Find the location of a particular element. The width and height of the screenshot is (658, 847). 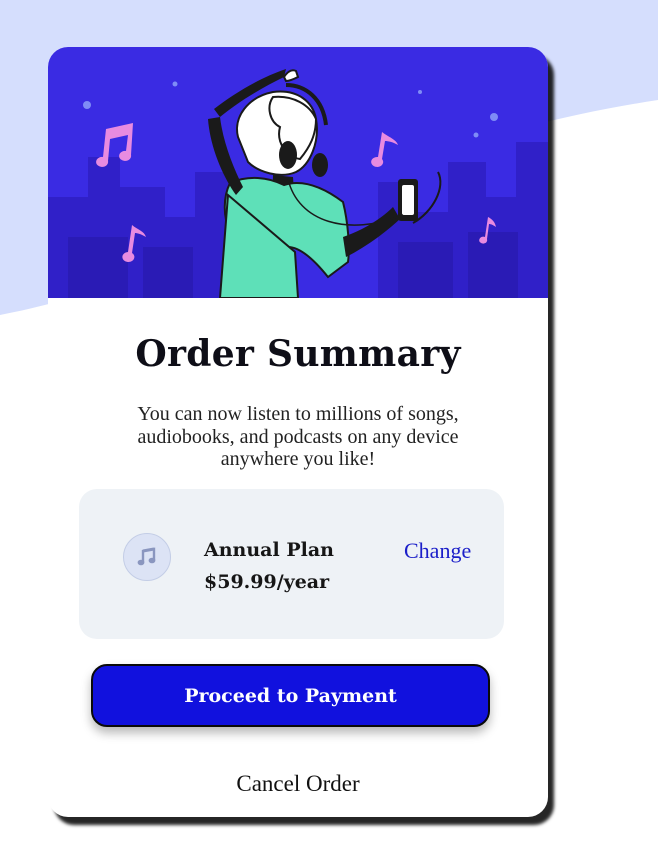

plan-summary: Annual Plan $59.99/year Change is located at coordinates (291, 564).